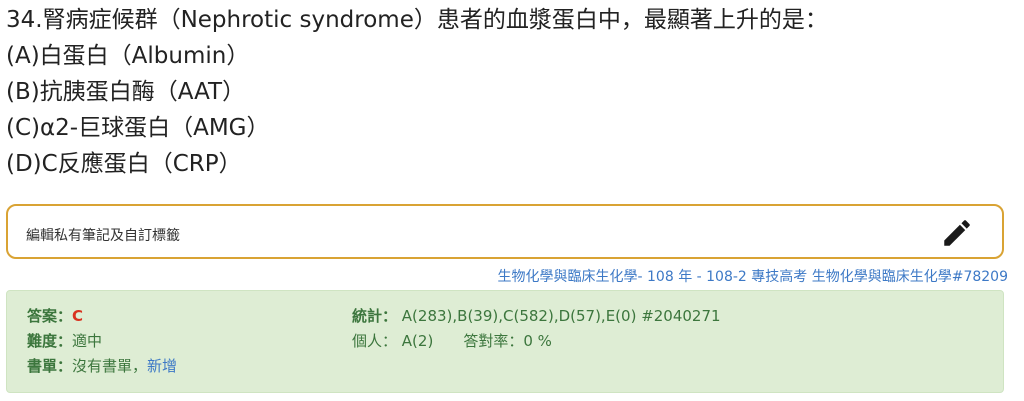 The width and height of the screenshot is (1024, 401). What do you see at coordinates (162, 366) in the screenshot?
I see `booklist-add-link: 新增` at bounding box center [162, 366].